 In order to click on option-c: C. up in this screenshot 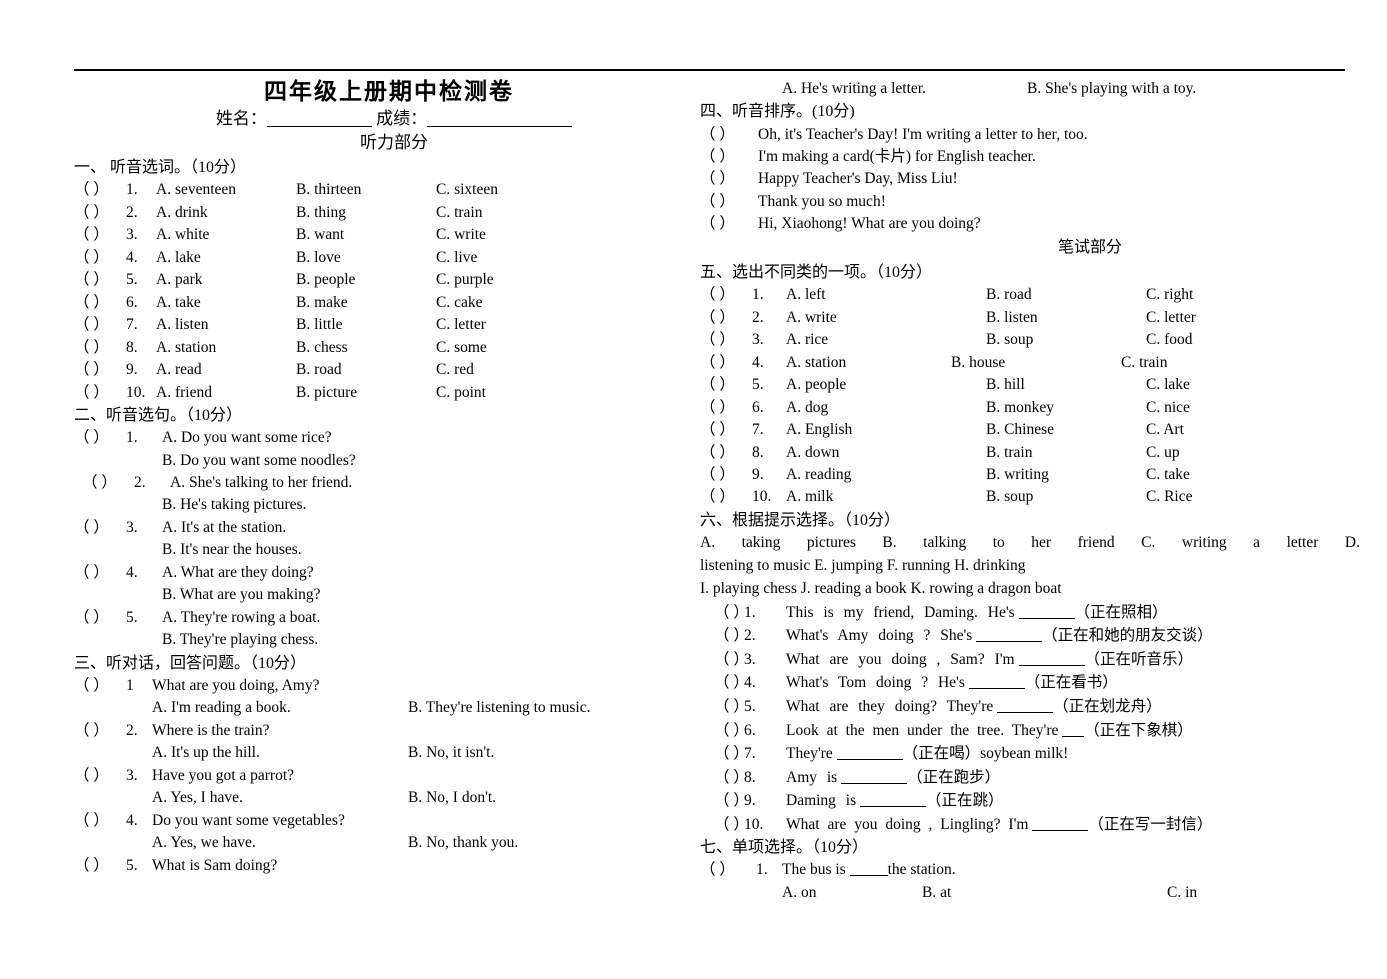, I will do `click(1163, 453)`.